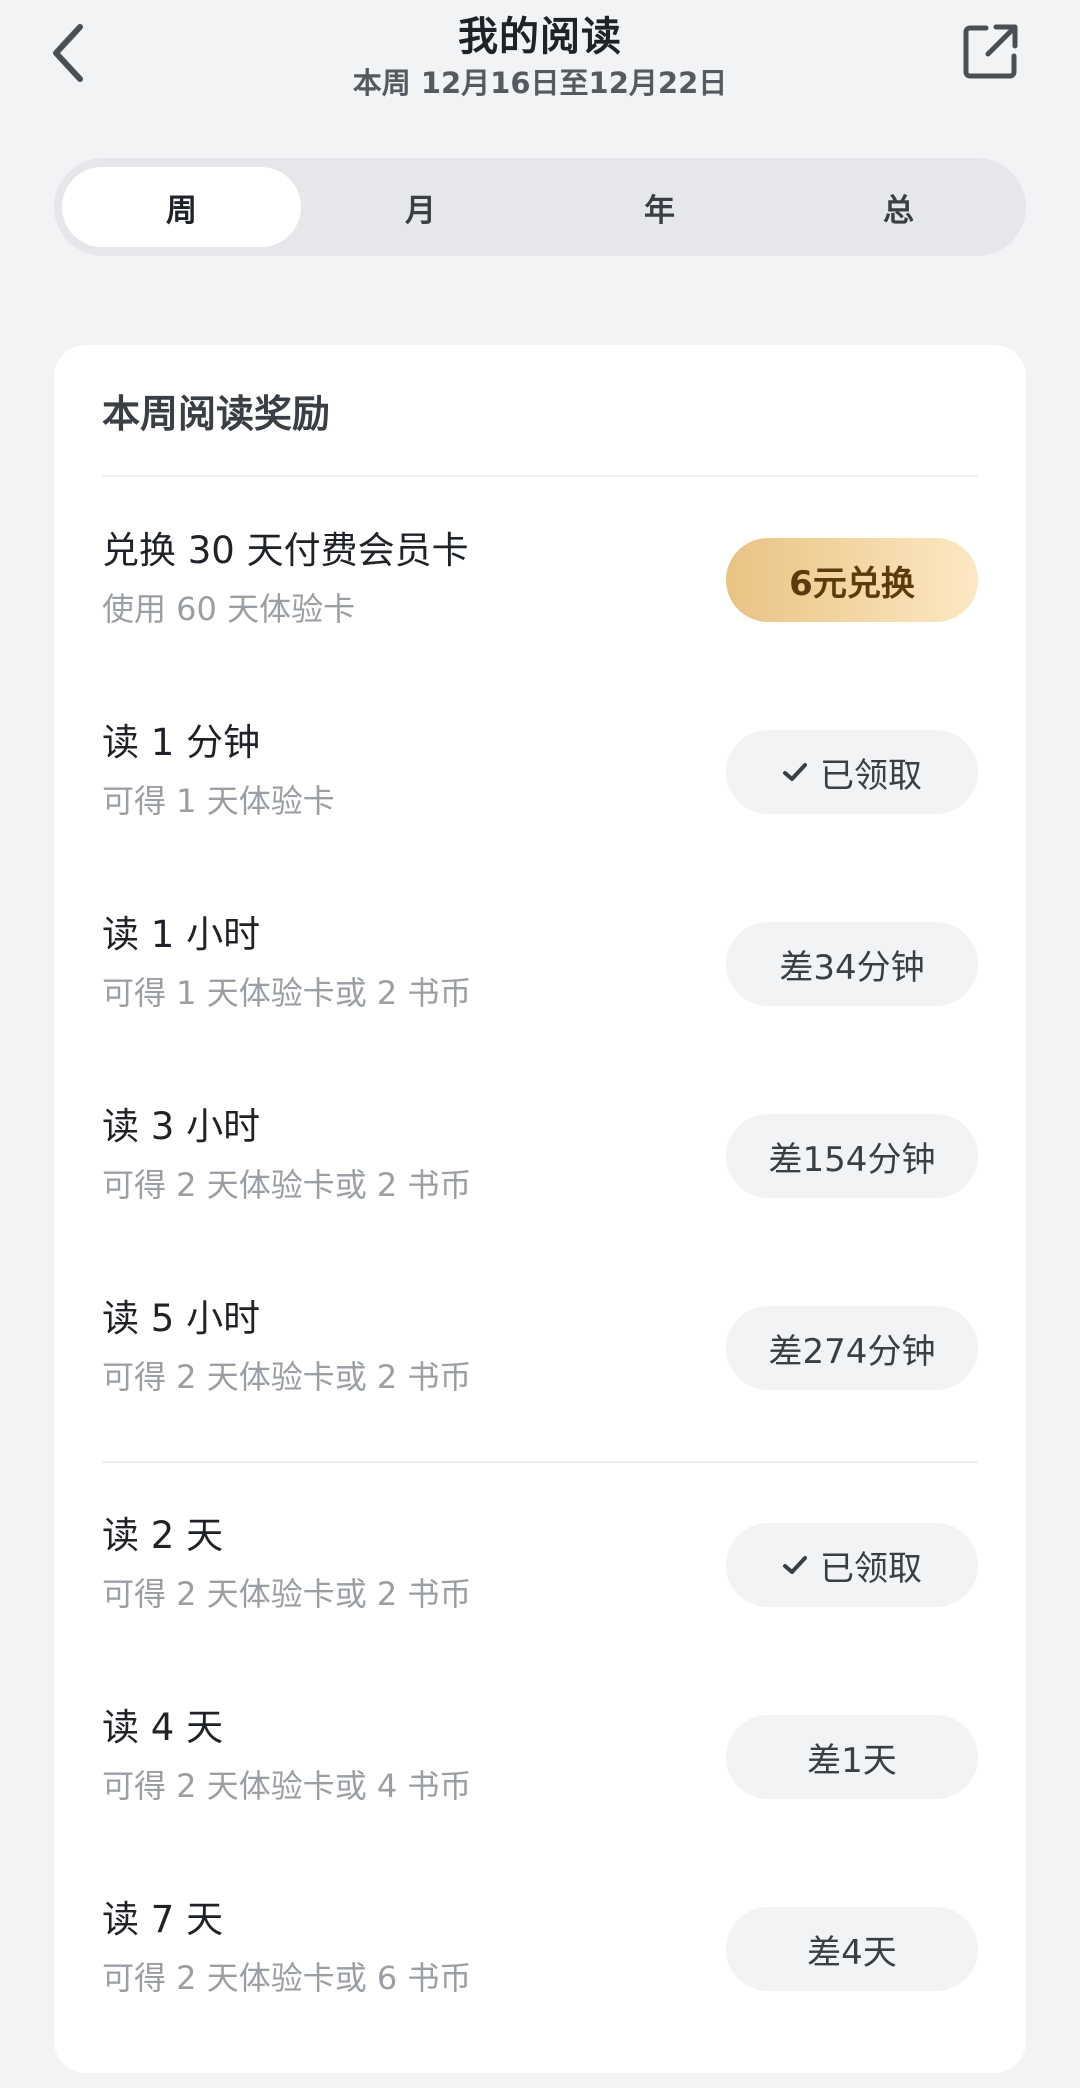 The image size is (1080, 2088). I want to click on exchange-button: 6元兑换, so click(852, 580).